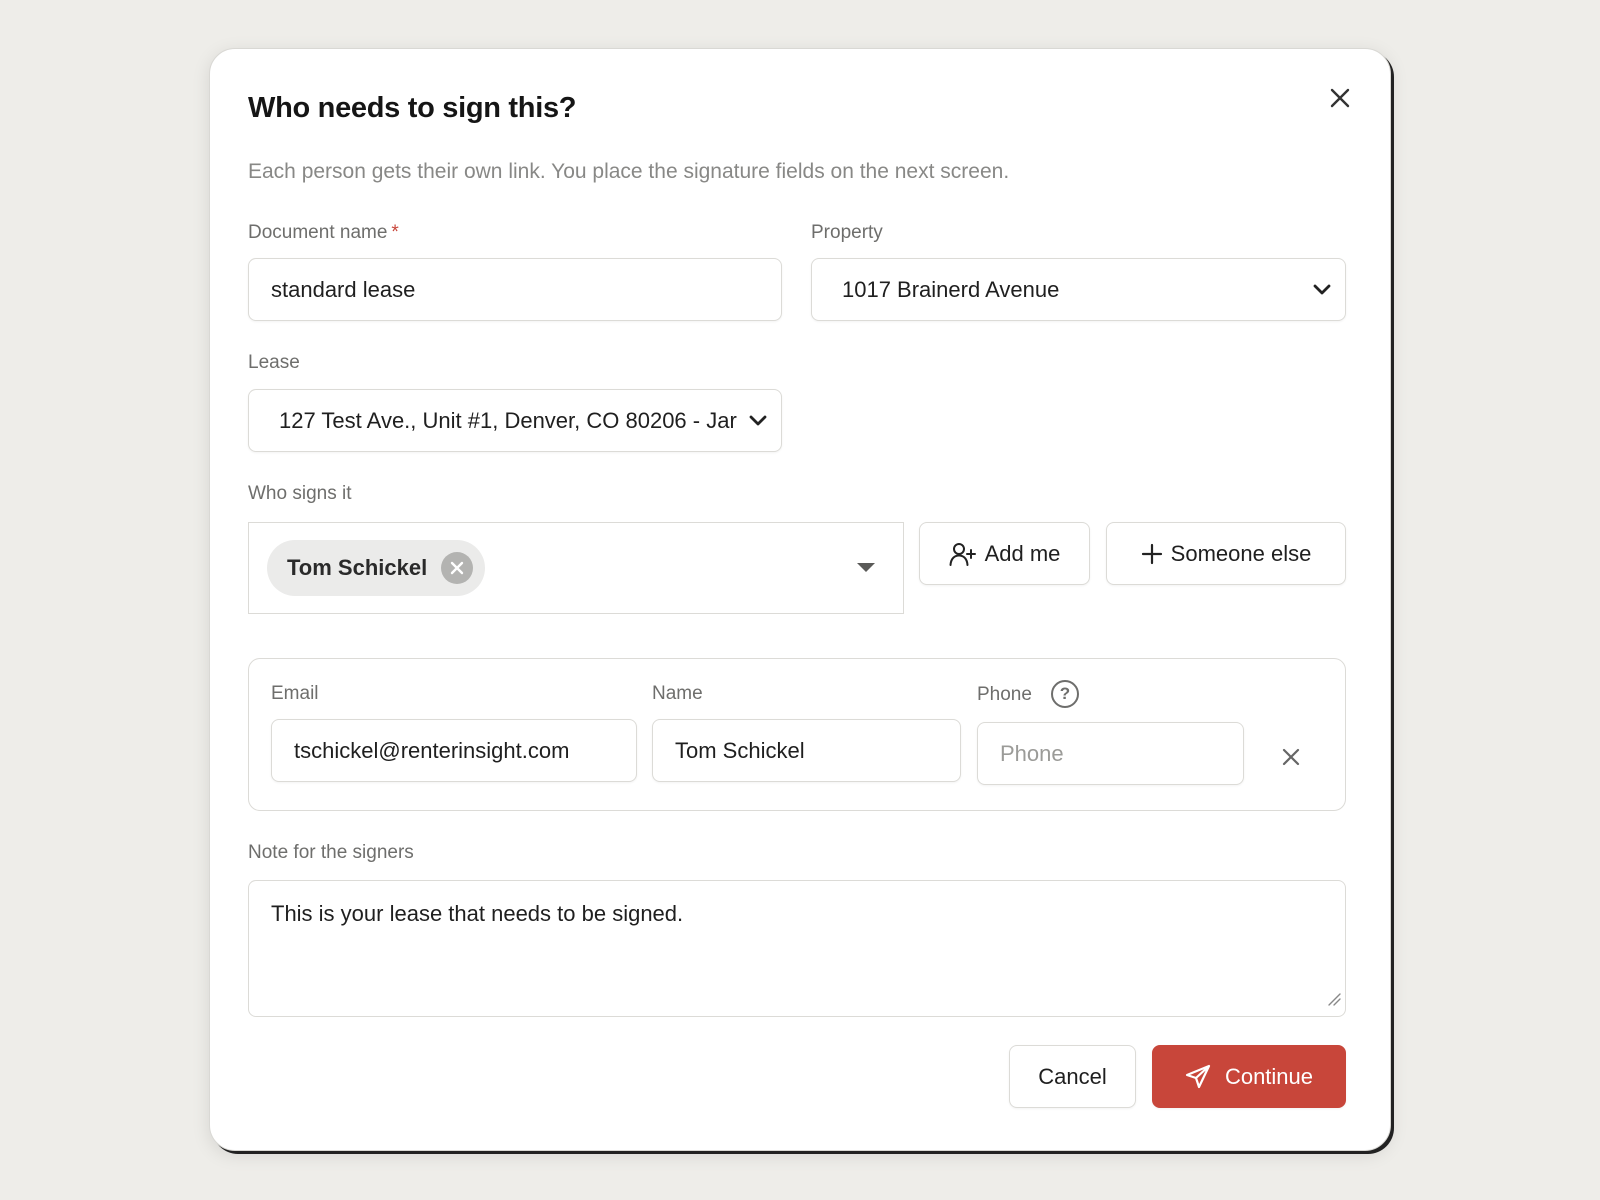 This screenshot has width=1600, height=1200. What do you see at coordinates (963, 554) in the screenshot?
I see `user-plus-icon` at bounding box center [963, 554].